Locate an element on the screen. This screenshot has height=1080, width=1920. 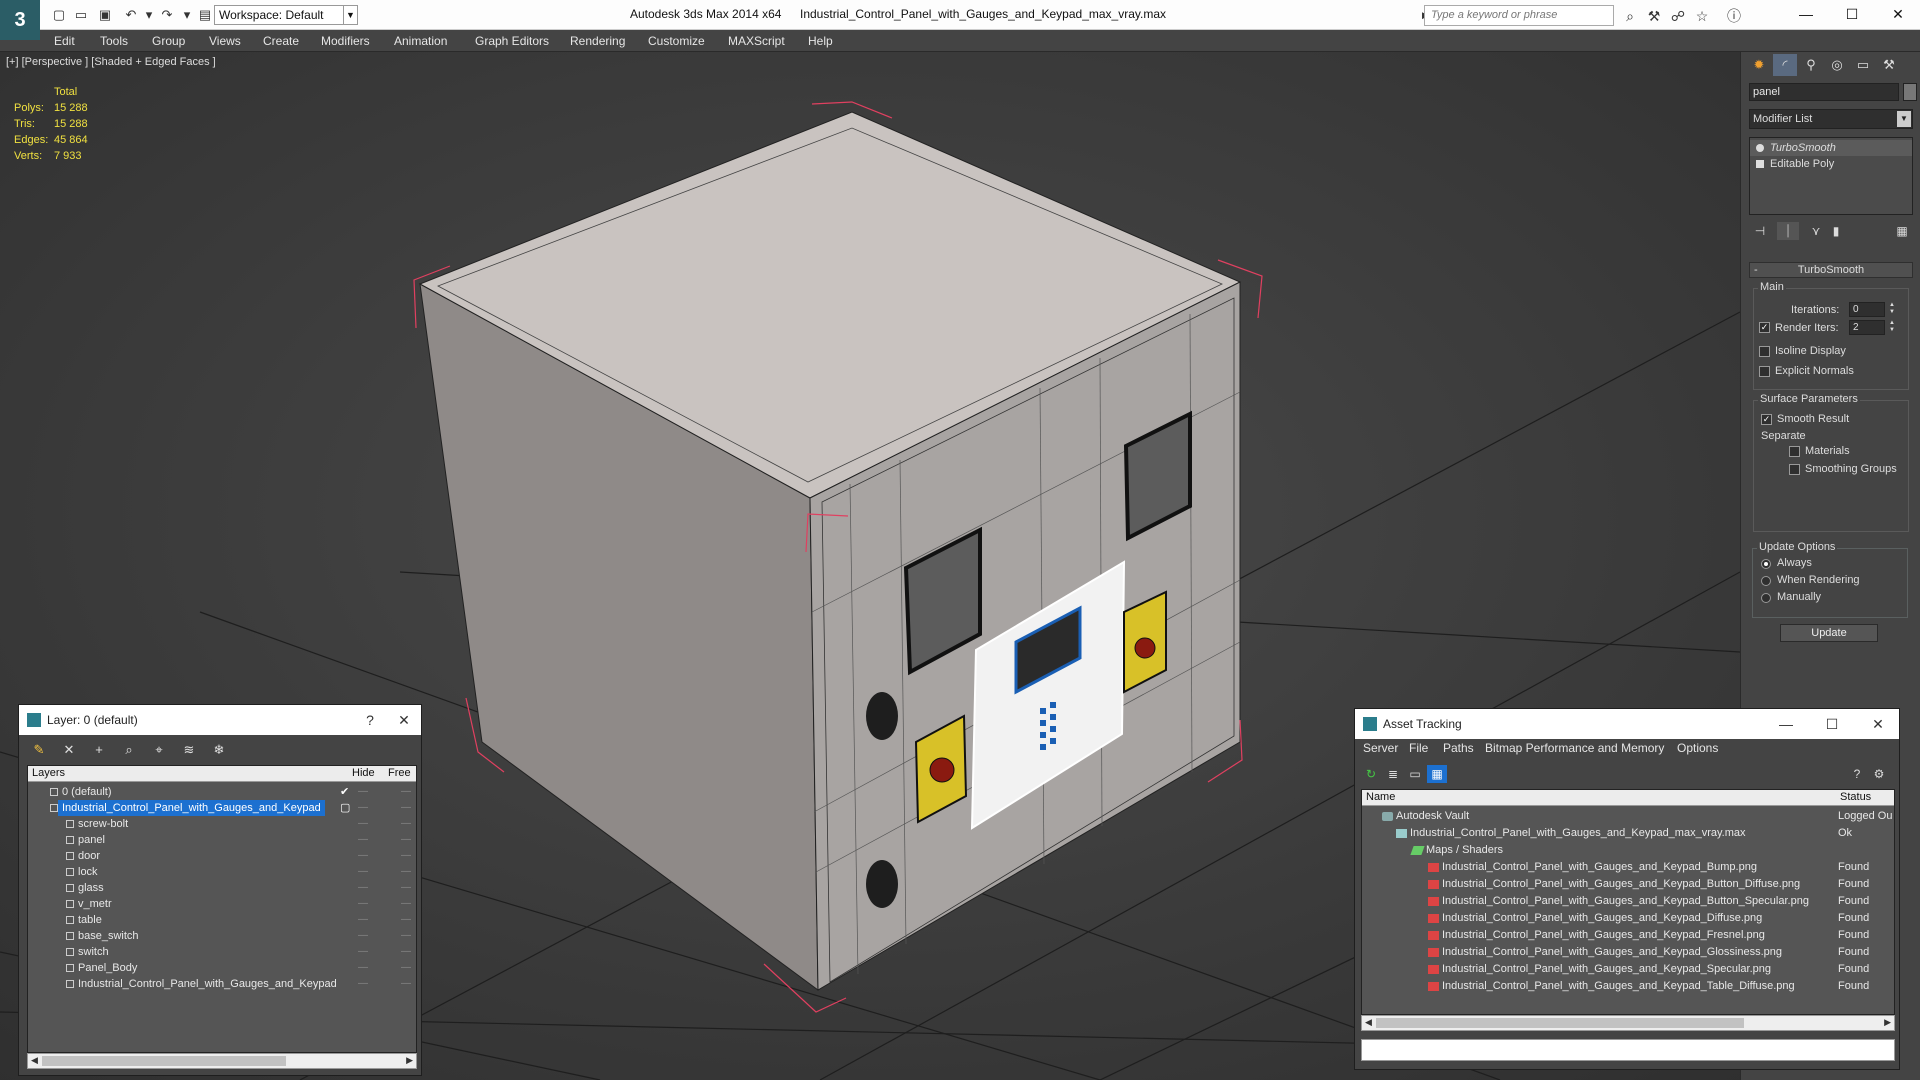
undo-icon: ↶ is located at coordinates (131, 15).